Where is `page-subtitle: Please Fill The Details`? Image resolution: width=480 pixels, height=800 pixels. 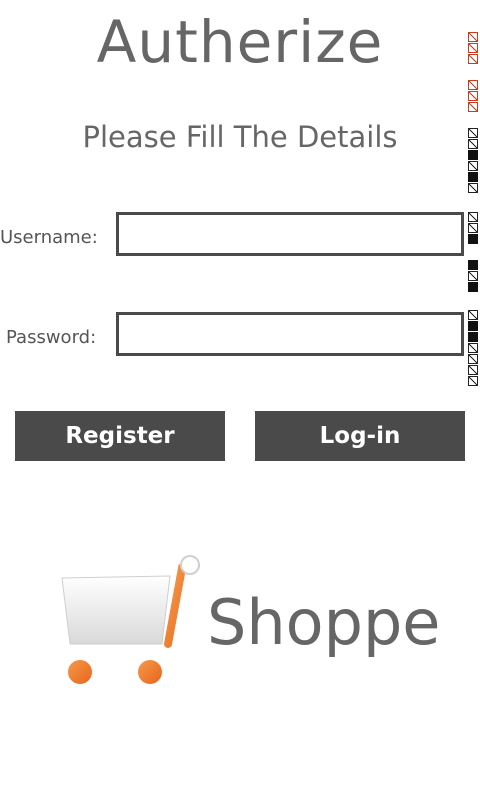
page-subtitle: Please Fill The Details is located at coordinates (240, 137).